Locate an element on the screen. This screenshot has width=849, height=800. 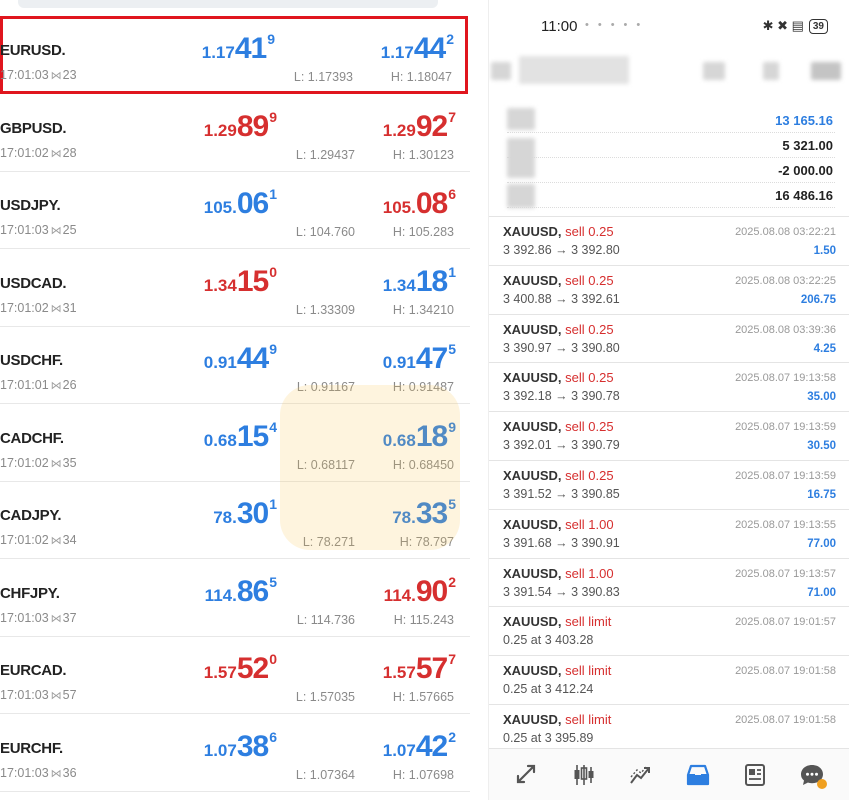
bid-price: 1.34150 is located at coordinates (240, 281).